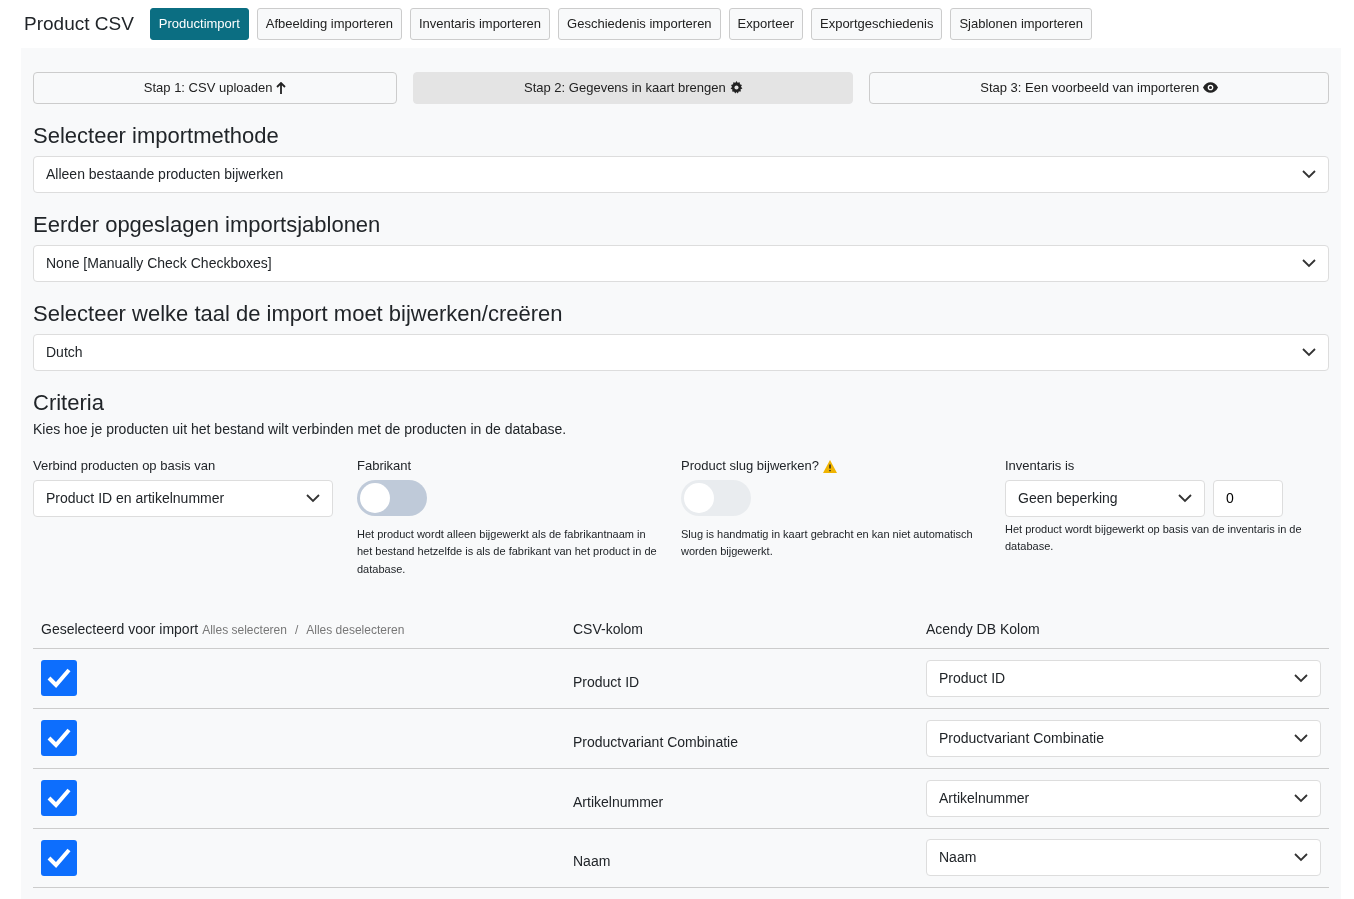  I want to click on description: Kies hoe je producten uit het bestand wilt verbinden met de producten in de database., so click(300, 430).